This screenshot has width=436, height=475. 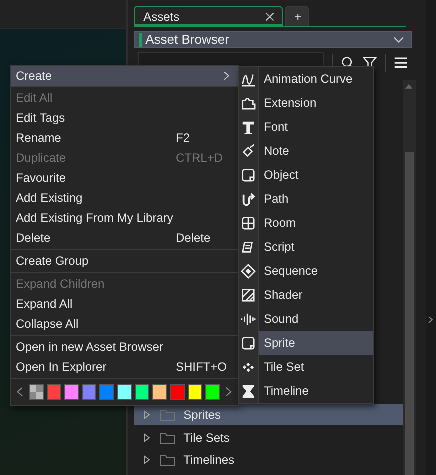 I want to click on menu-item: Create Group, so click(x=124, y=261).